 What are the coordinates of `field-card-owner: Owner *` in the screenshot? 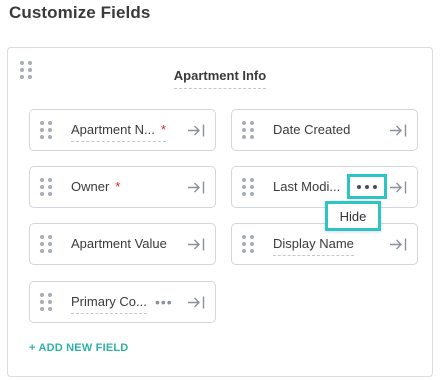 It's located at (122, 187).